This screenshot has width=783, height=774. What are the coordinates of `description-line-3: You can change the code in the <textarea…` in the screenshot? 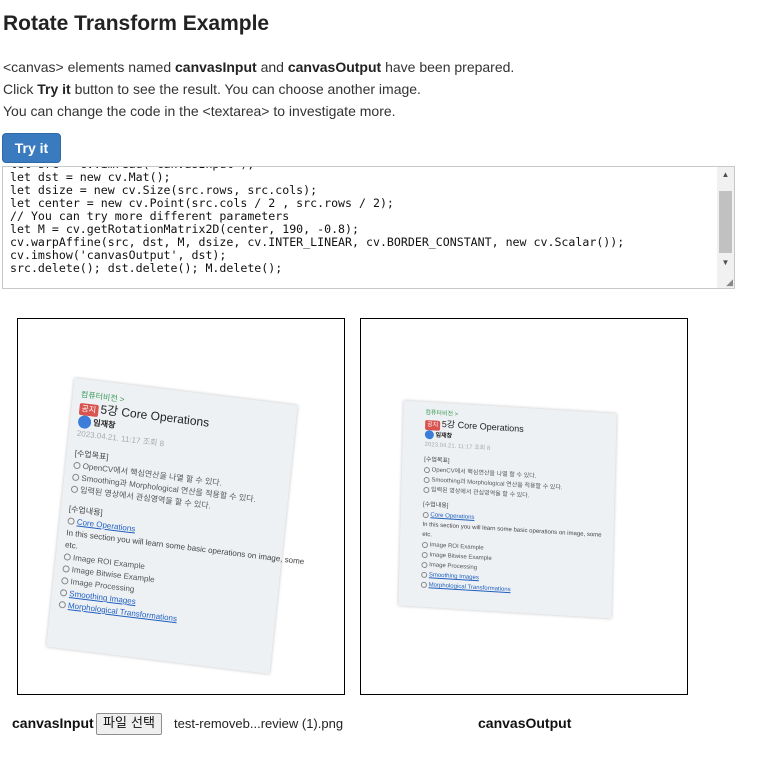 It's located at (199, 111).